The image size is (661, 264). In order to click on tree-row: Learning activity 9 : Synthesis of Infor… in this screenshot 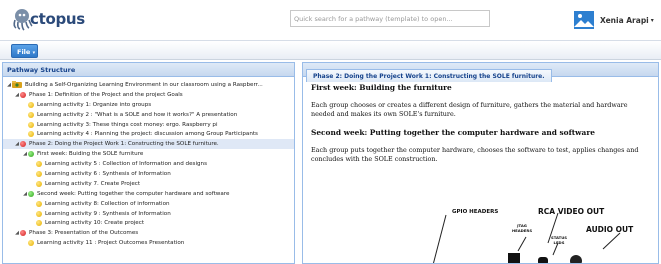, I will do `click(148, 214)`.